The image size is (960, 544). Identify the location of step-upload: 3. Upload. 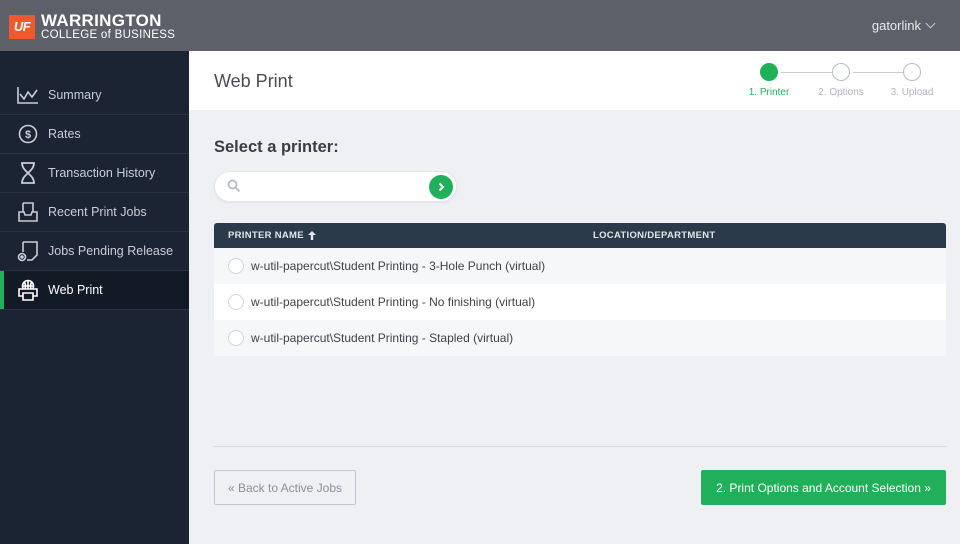
(912, 80).